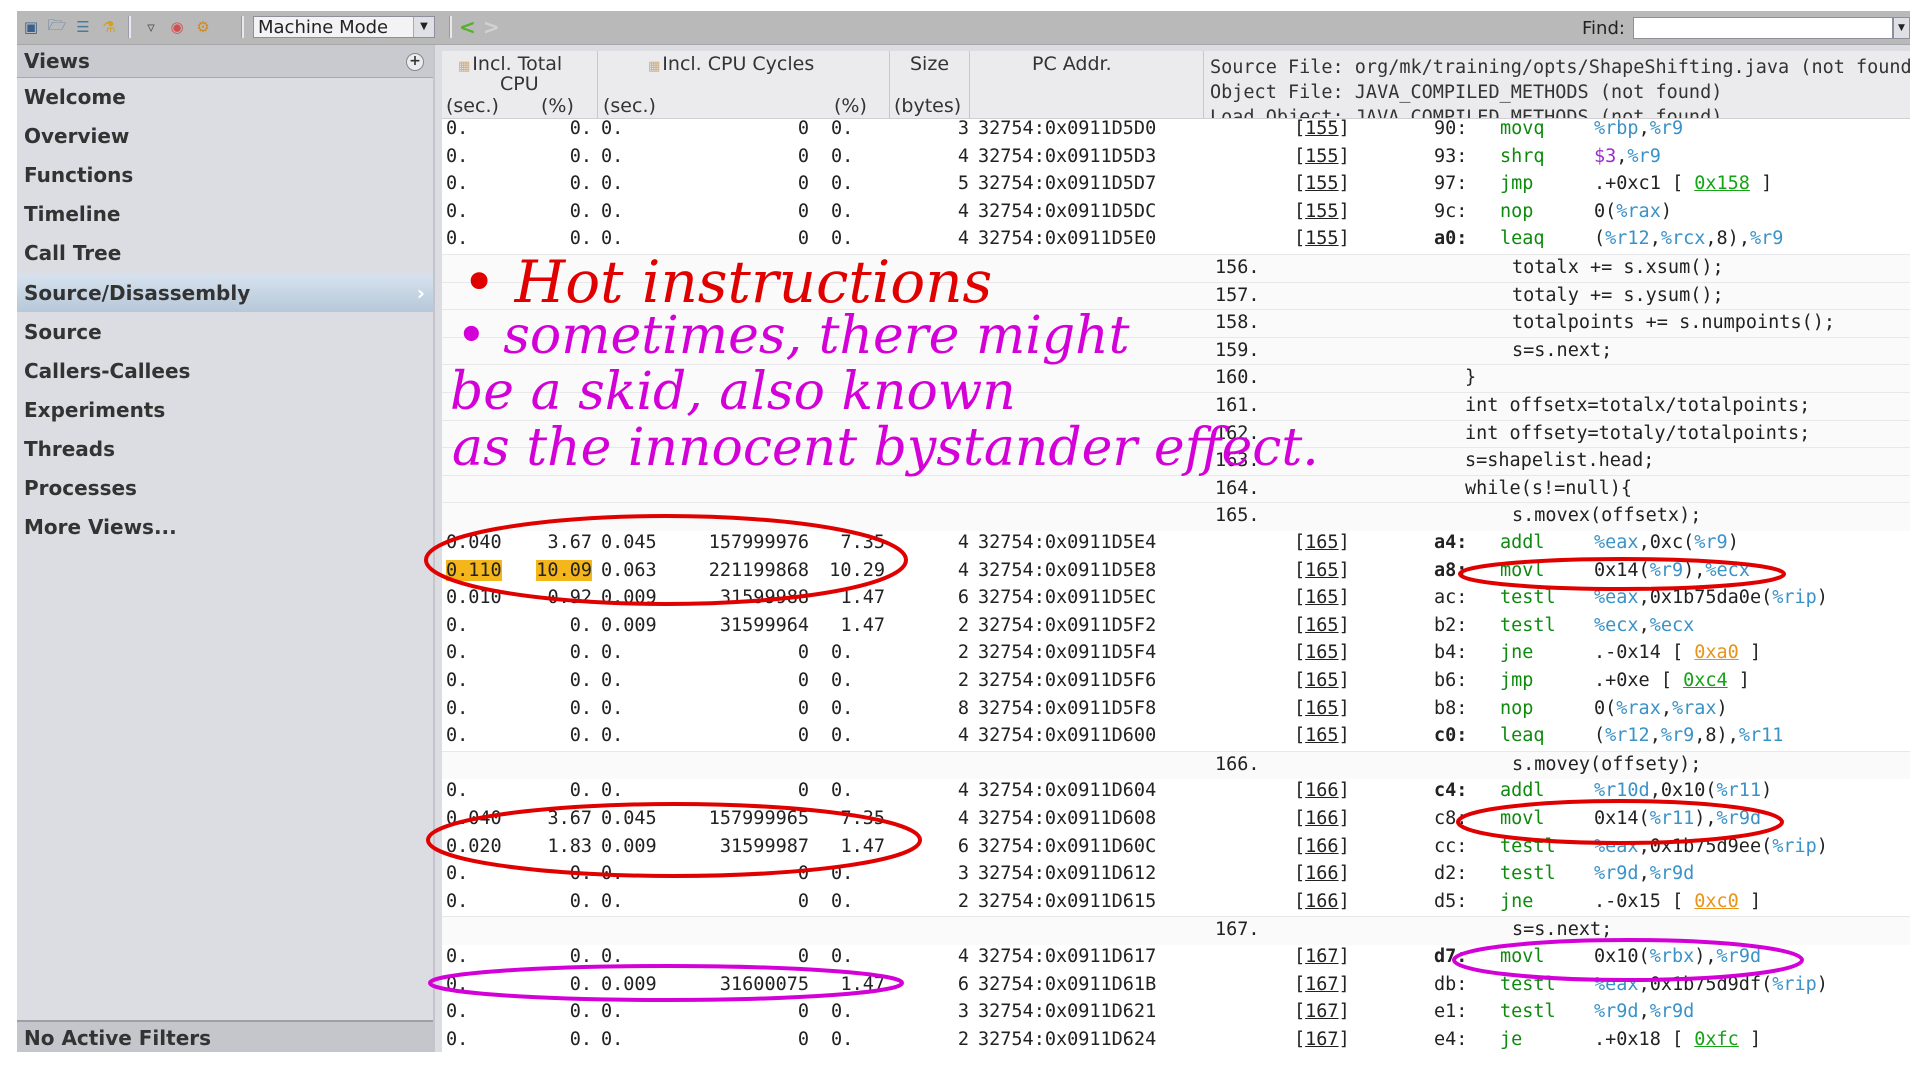  Describe the element at coordinates (1716, 901) in the screenshot. I see `branch-target-link: 0xc0` at that location.